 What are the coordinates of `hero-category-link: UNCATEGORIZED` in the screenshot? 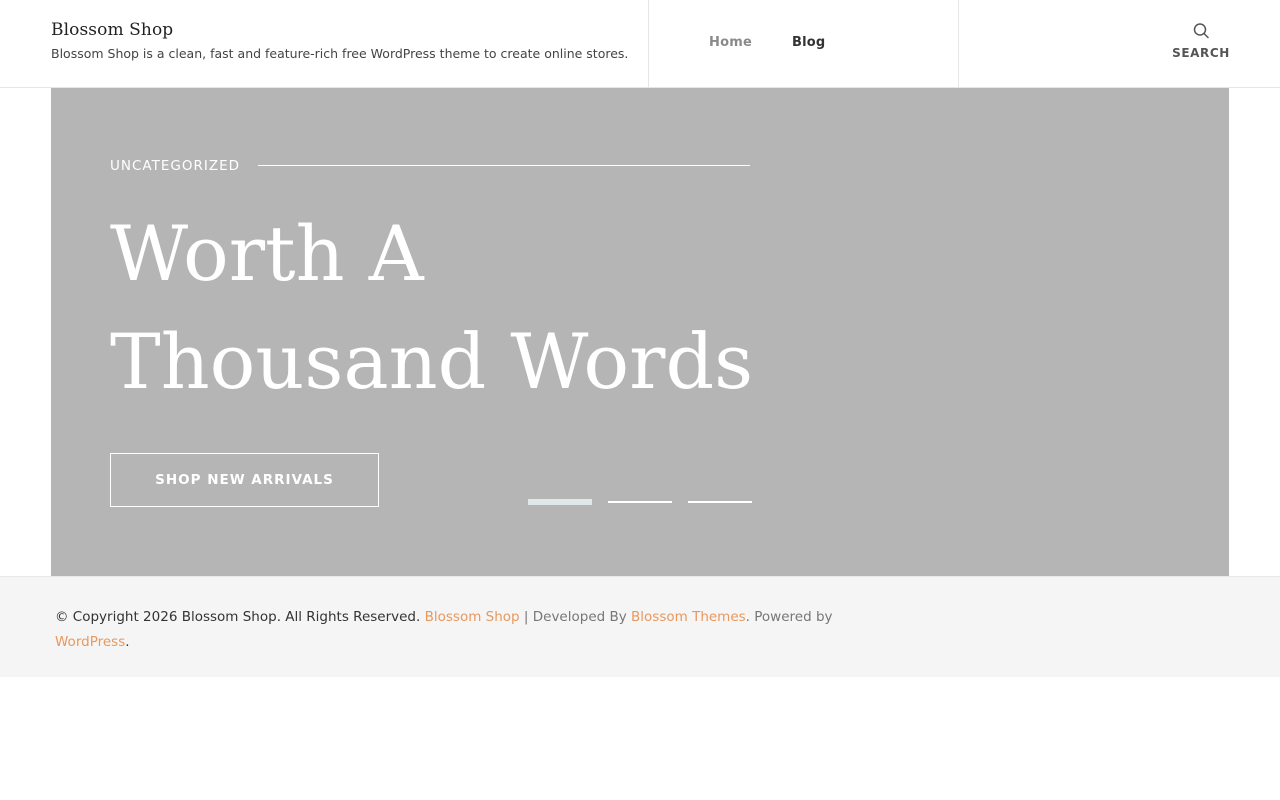 It's located at (175, 166).